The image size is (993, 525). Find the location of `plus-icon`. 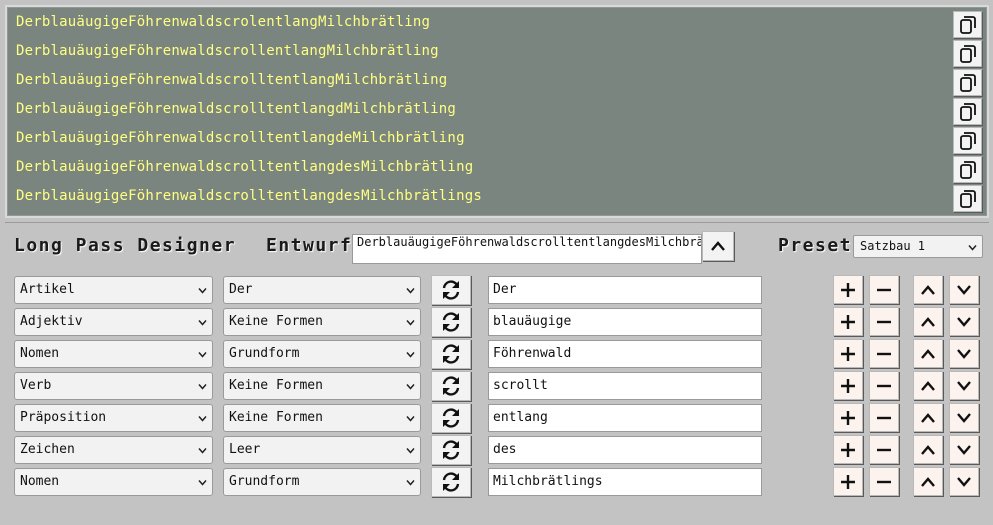

plus-icon is located at coordinates (848, 449).